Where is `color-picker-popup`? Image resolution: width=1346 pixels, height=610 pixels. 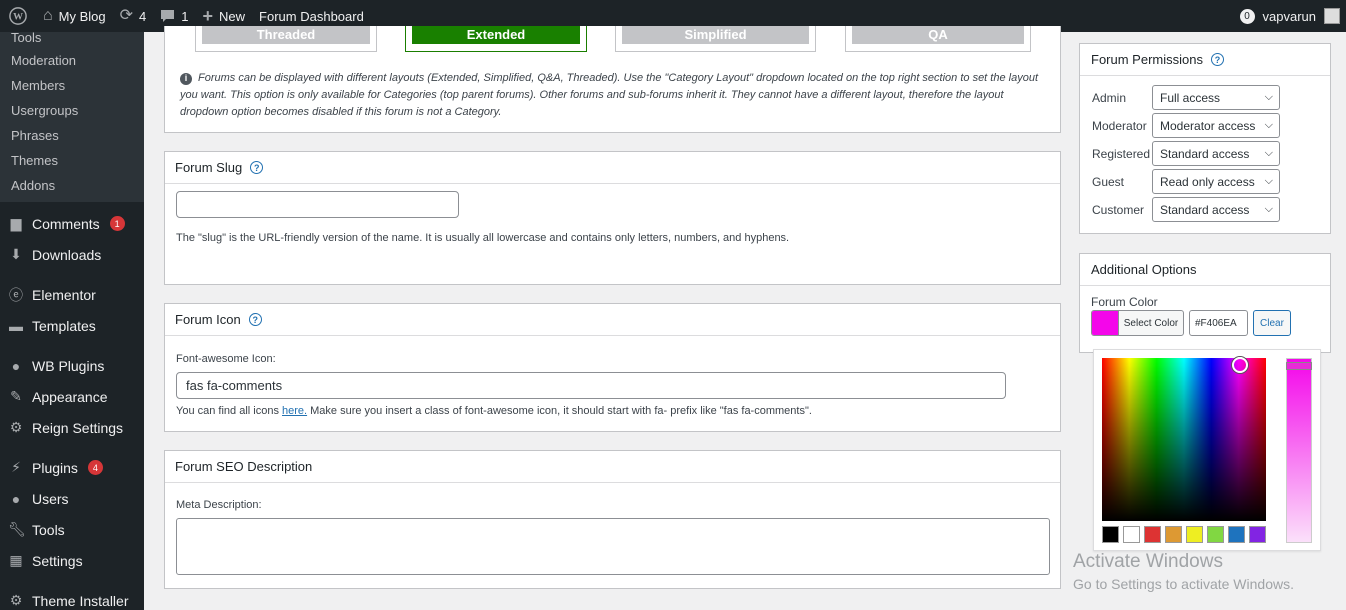
color-picker-popup is located at coordinates (1207, 450).